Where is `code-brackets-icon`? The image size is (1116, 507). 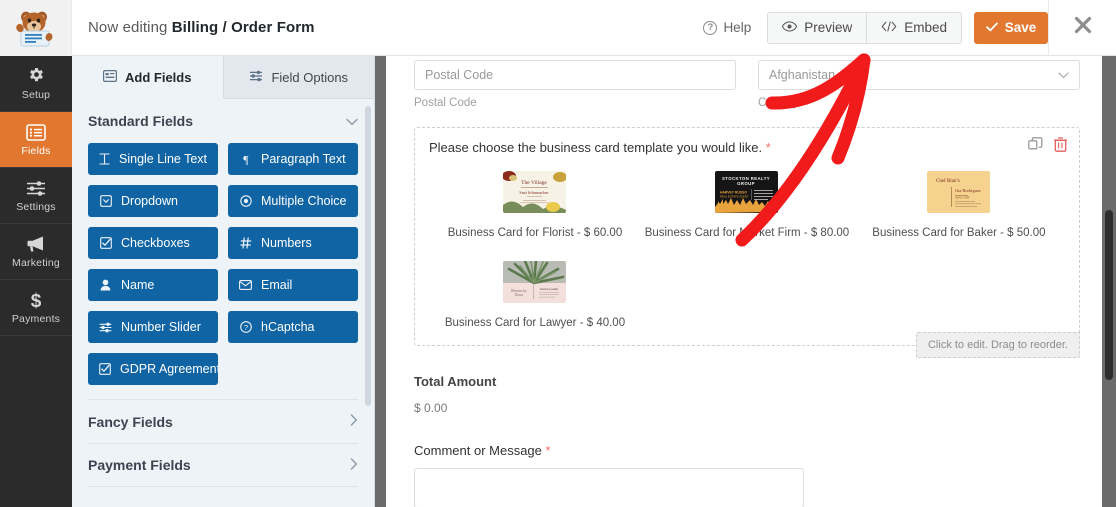
code-brackets-icon is located at coordinates (889, 27).